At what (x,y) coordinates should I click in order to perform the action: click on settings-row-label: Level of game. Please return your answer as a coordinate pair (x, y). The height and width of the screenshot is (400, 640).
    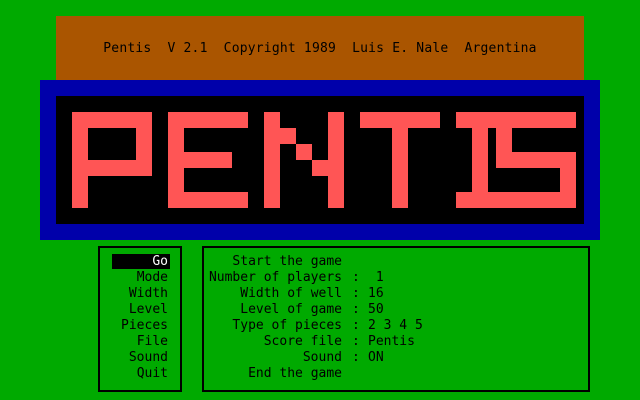
    Looking at the image, I should click on (291, 309).